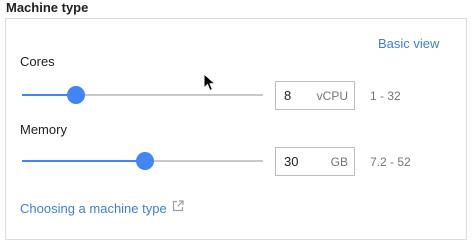 This screenshot has height=245, width=474. What do you see at coordinates (178, 206) in the screenshot?
I see `external-link-icon` at bounding box center [178, 206].